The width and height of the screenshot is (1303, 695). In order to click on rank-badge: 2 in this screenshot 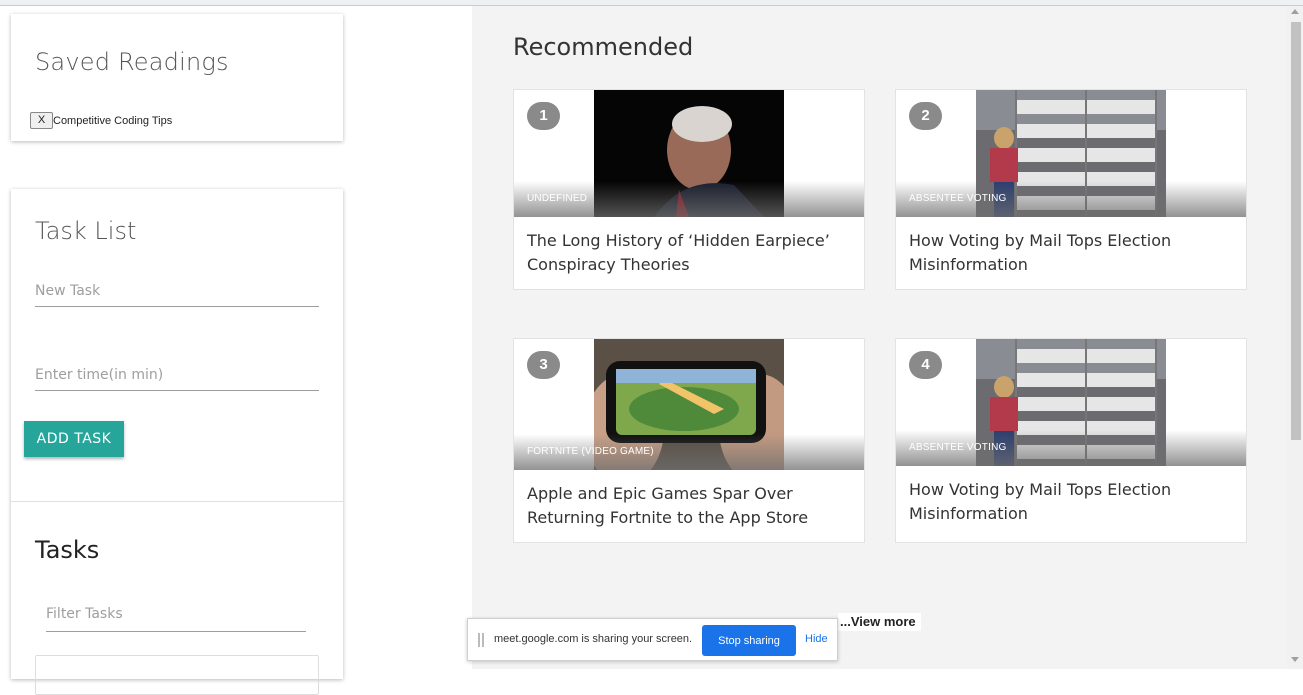, I will do `click(925, 116)`.